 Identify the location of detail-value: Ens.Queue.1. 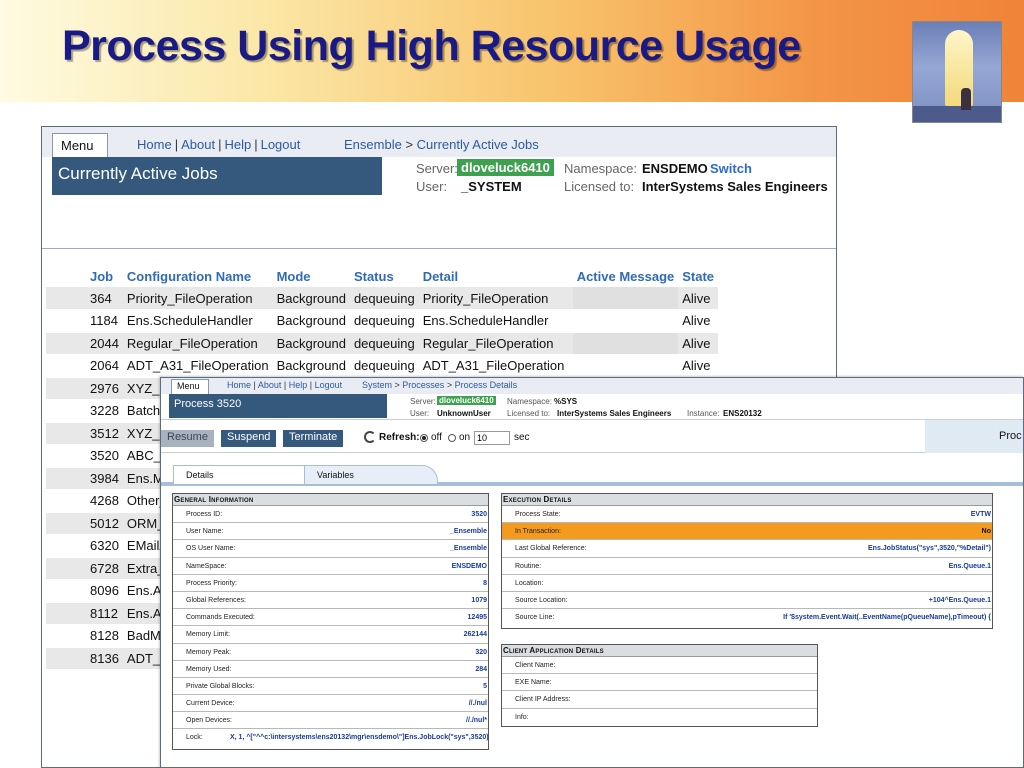
(969, 566).